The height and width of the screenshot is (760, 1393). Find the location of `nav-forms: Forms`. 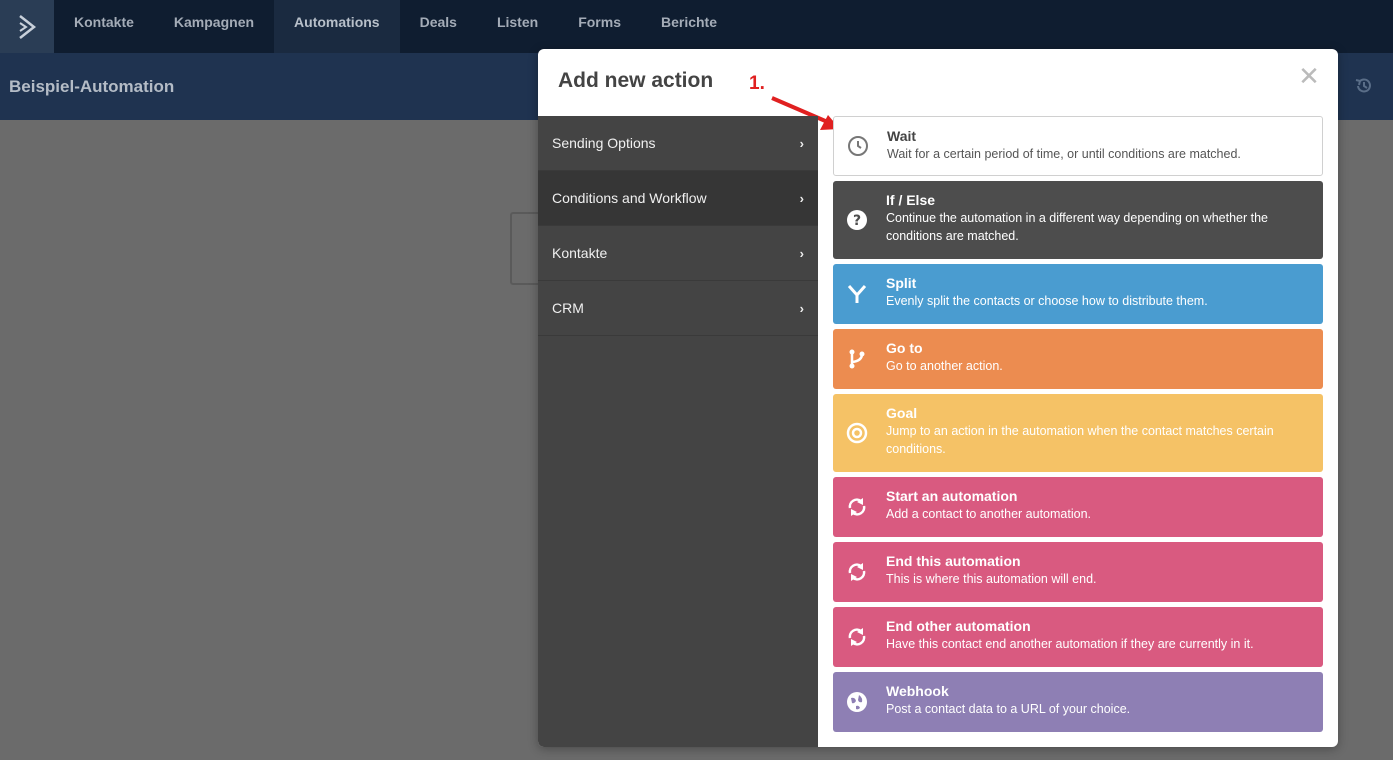

nav-forms: Forms is located at coordinates (599, 26).